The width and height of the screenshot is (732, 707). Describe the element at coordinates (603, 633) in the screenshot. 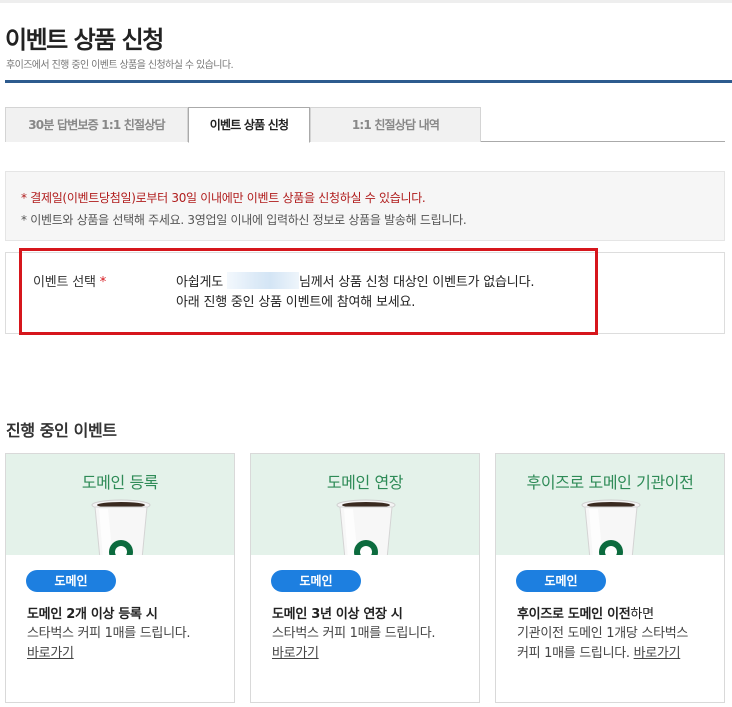

I see `card-desc-line: 기관이전 도메인 1개당 스타벅스` at that location.